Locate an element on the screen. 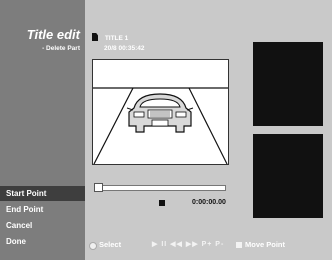 The height and width of the screenshot is (260, 332). title-info: TITLE 1 is located at coordinates (110, 37).